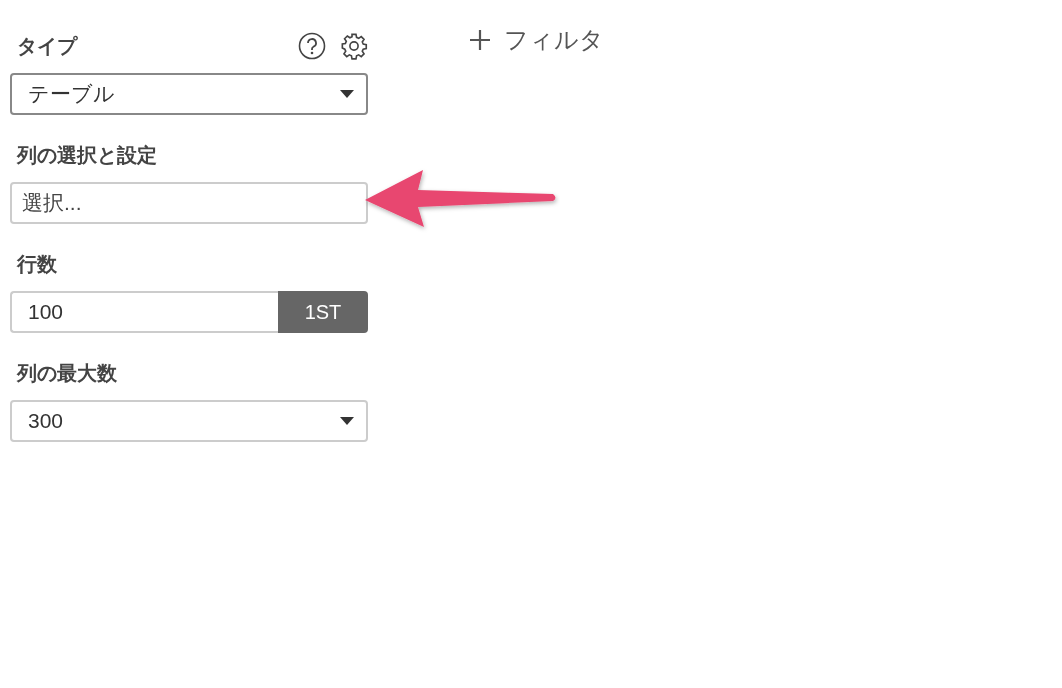 This screenshot has height=688, width=1062. What do you see at coordinates (36, 264) in the screenshot?
I see `field-label: 行数` at bounding box center [36, 264].